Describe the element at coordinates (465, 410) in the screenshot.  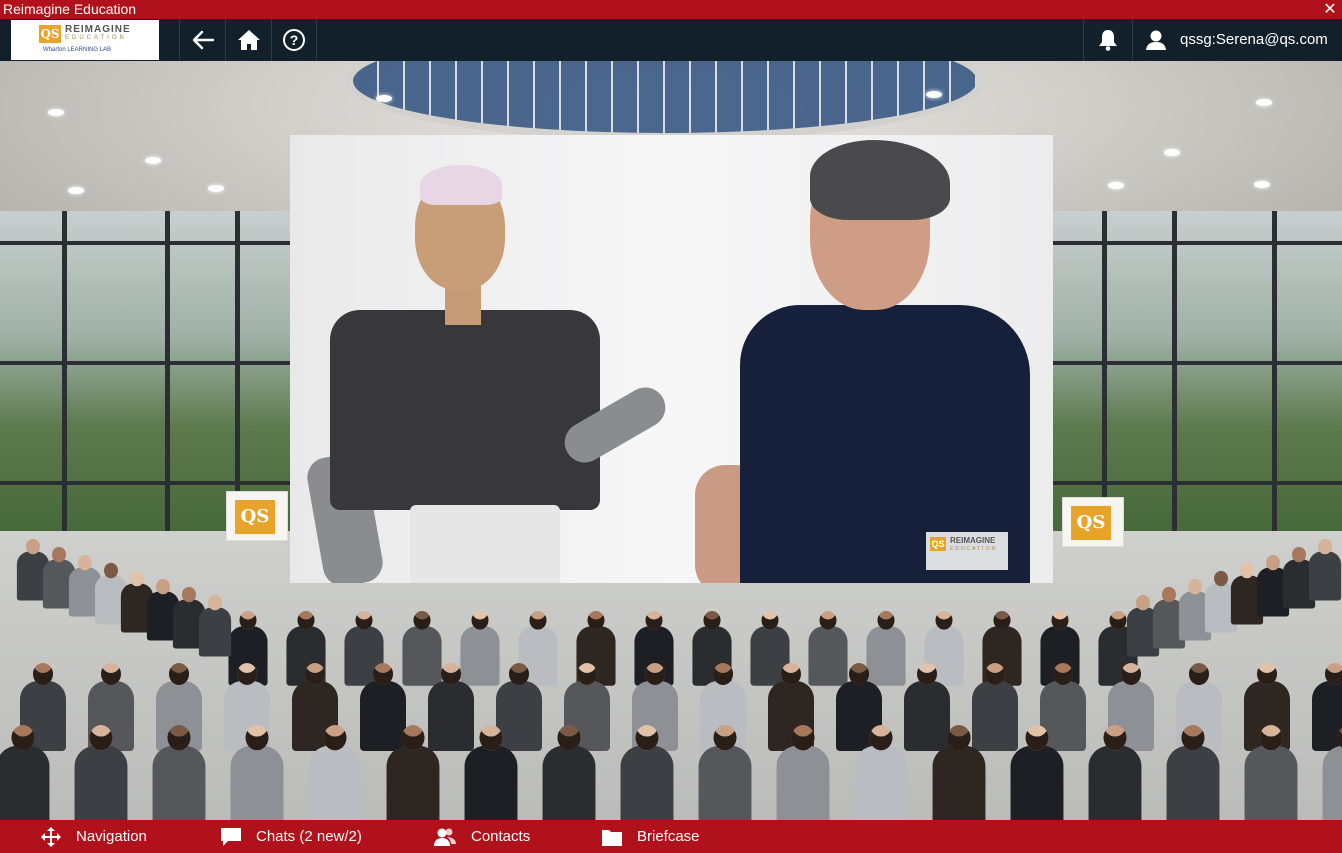
I see `robot-presenter` at that location.